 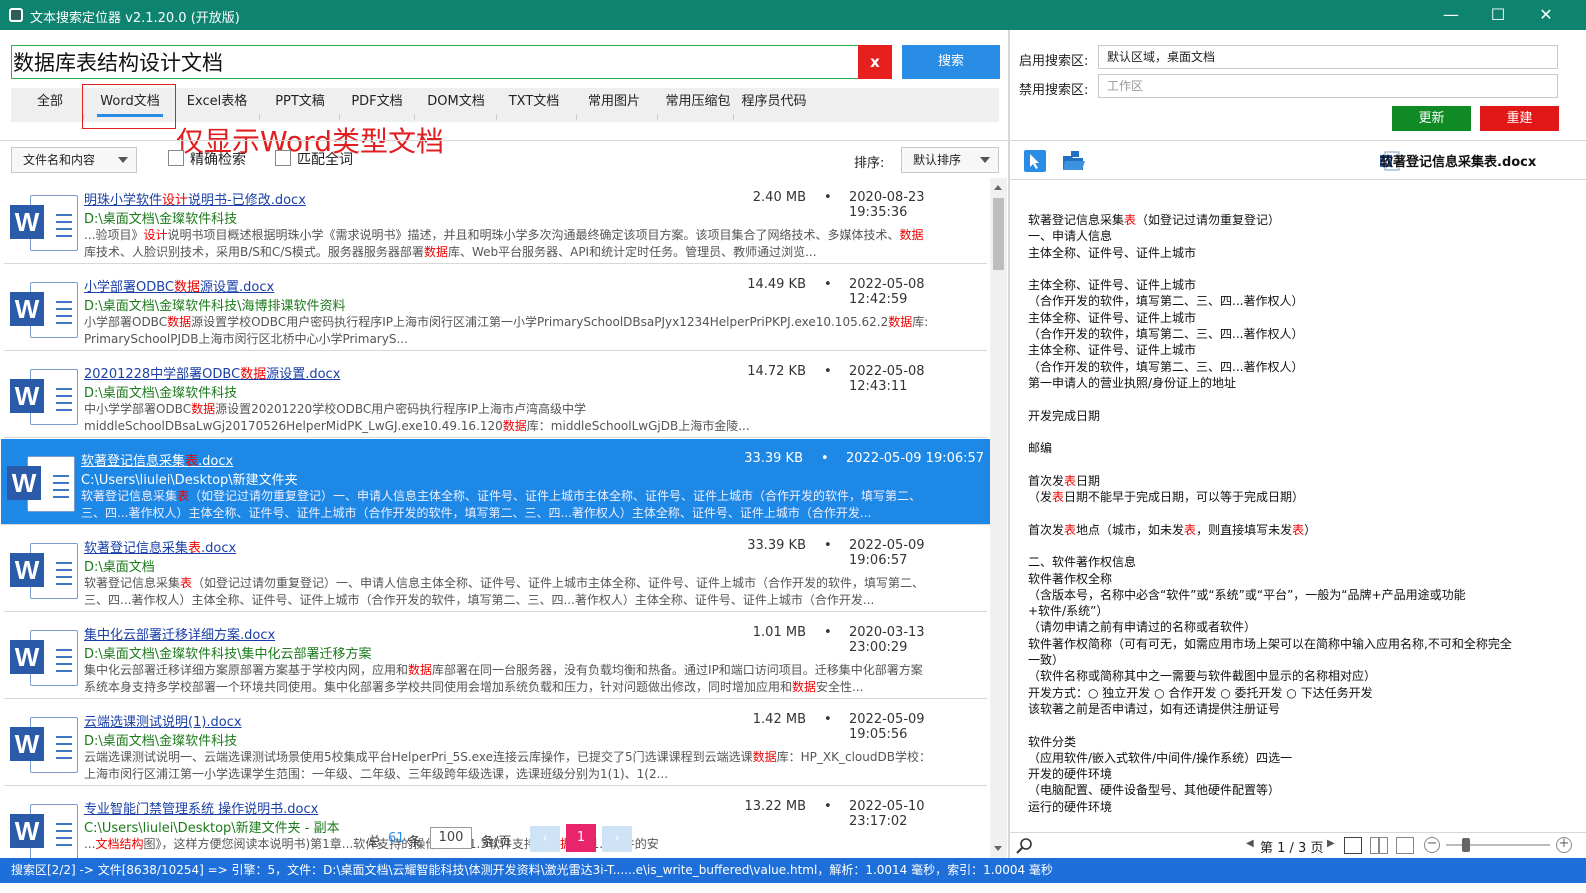 What do you see at coordinates (887, 814) in the screenshot?
I see `file-date: 2022-05-10 23:17:02` at bounding box center [887, 814].